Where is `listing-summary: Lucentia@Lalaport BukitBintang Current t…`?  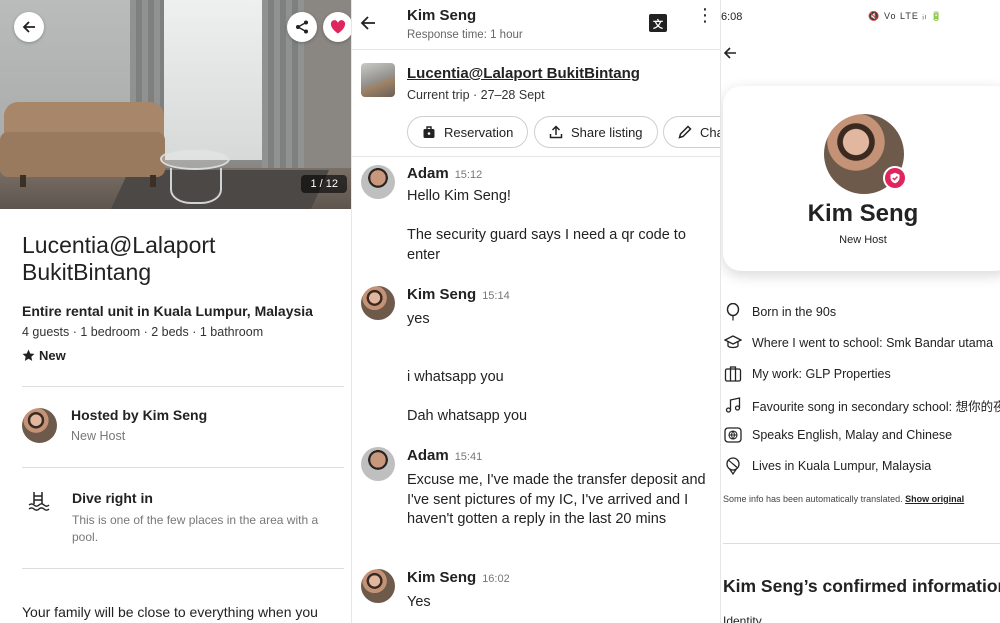 listing-summary: Lucentia@Lalaport BukitBintang Current t… is located at coordinates (536, 104).